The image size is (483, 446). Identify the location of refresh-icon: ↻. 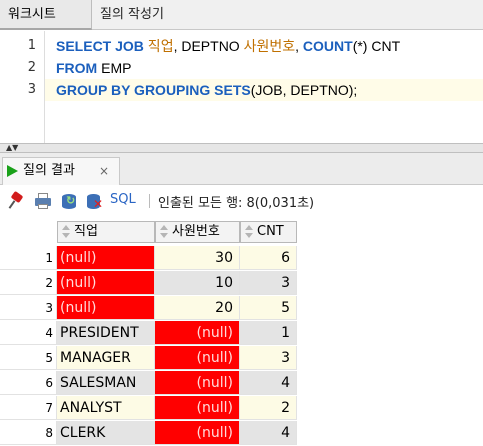
(69, 201).